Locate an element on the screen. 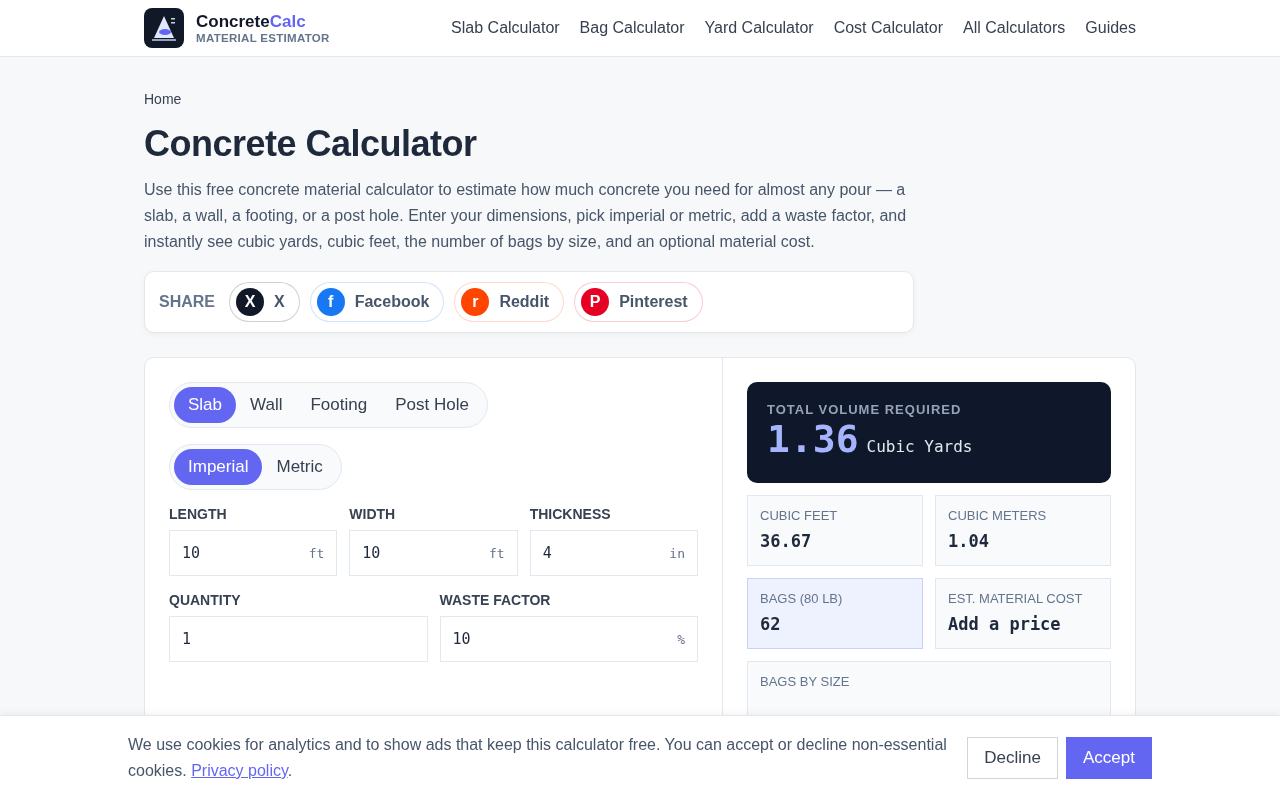 The image size is (1280, 800). input-field: 10 % is located at coordinates (568, 639).